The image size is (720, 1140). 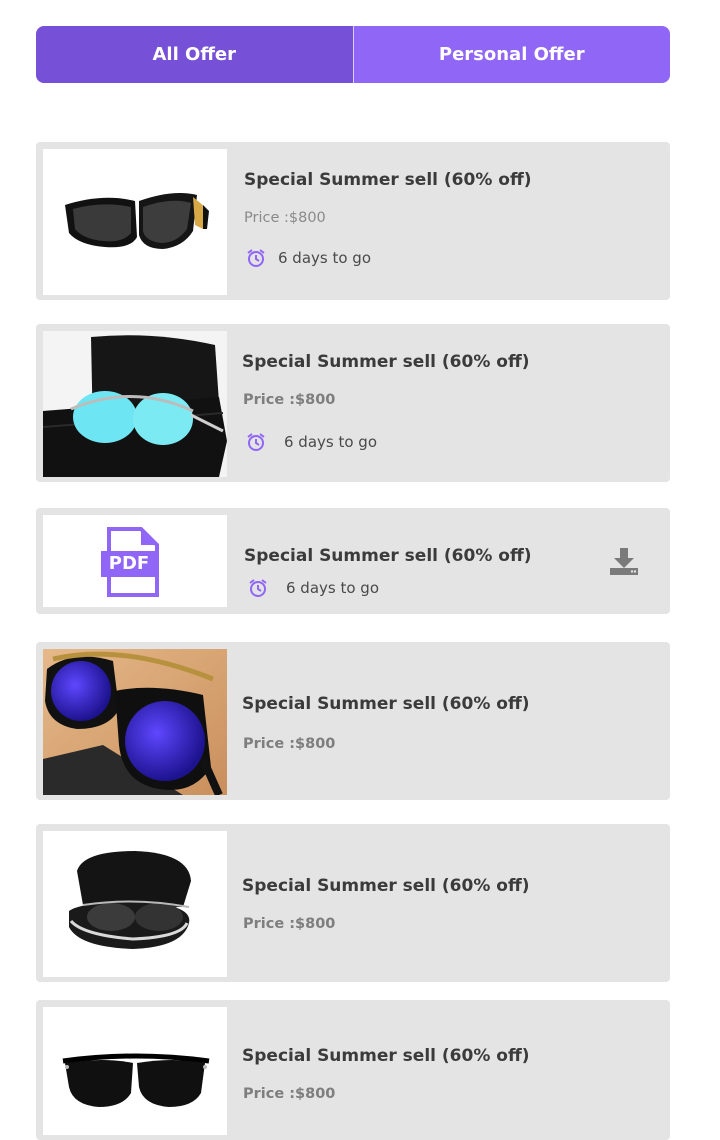 What do you see at coordinates (129, 563) in the screenshot?
I see `pdf-label: PDF` at bounding box center [129, 563].